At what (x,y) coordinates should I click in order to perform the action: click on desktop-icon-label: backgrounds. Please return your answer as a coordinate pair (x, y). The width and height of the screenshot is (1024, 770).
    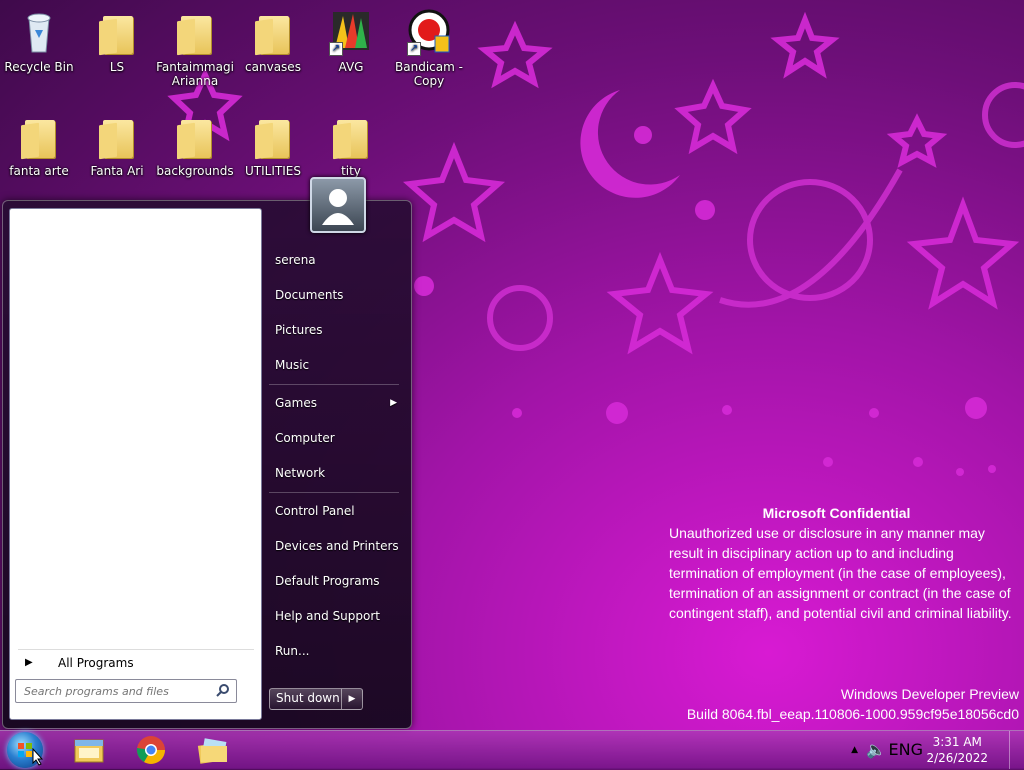
    Looking at the image, I should click on (195, 171).